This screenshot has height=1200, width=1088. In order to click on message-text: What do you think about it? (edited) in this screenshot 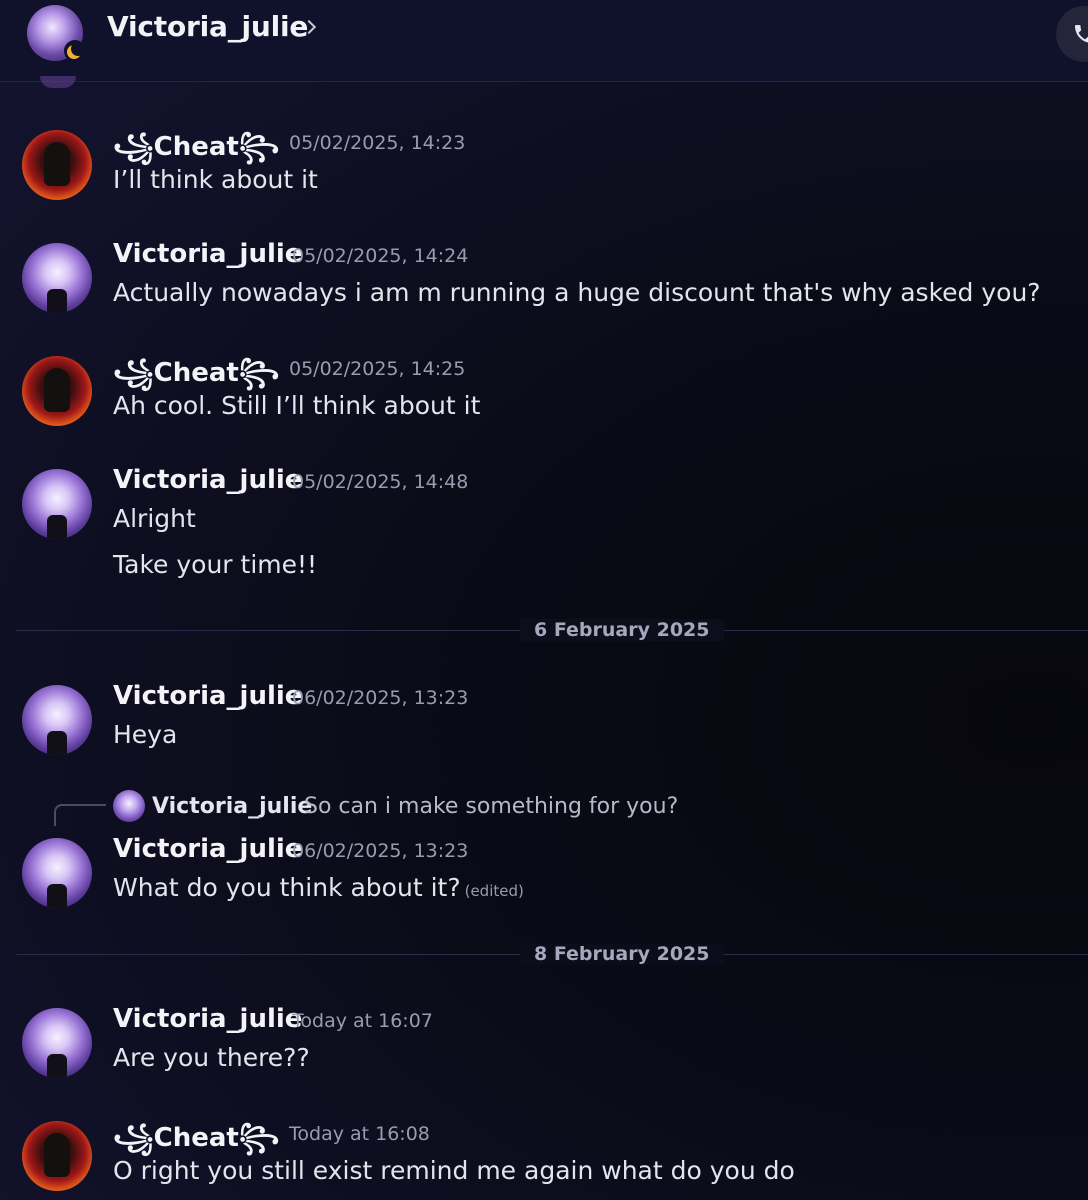, I will do `click(318, 887)`.